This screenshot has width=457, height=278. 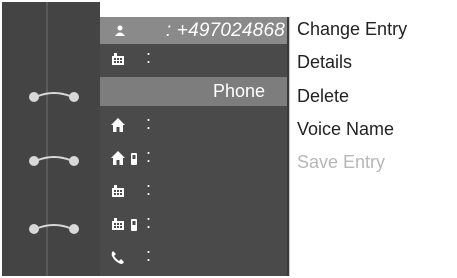 I want to click on contact-header: : +497024868, so click(x=193, y=30).